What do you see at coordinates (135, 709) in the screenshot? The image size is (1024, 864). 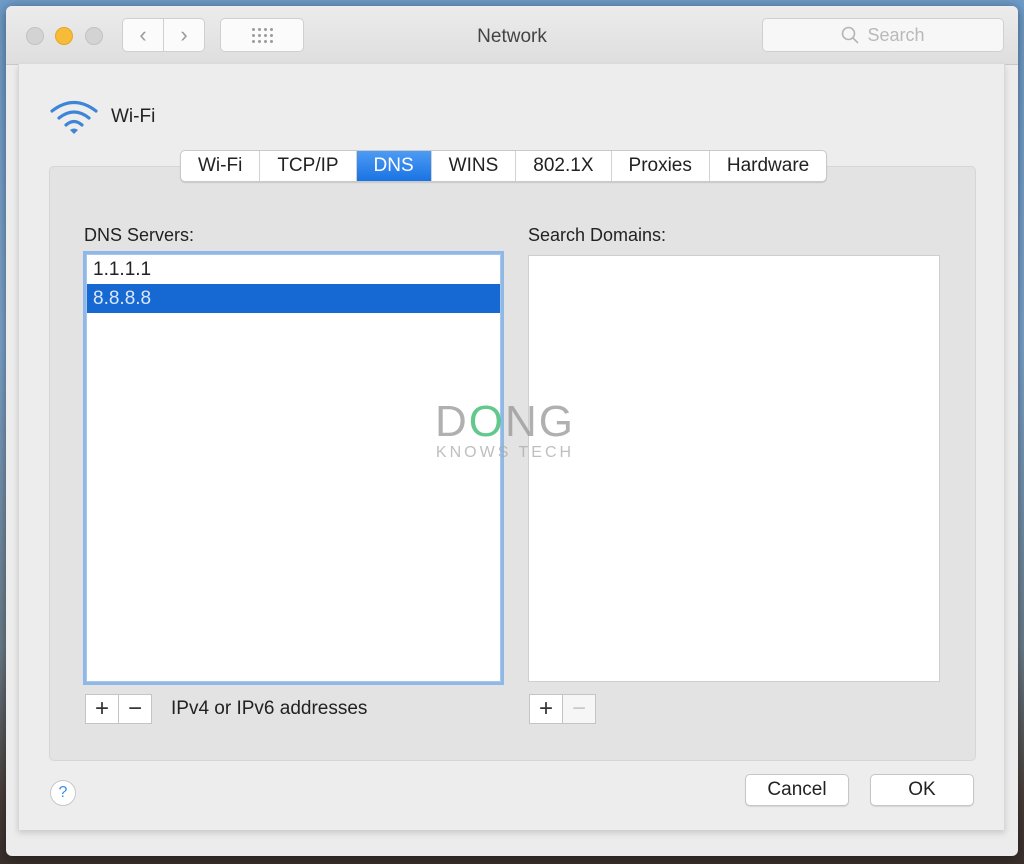 I see `remove-dns-server-button: −` at bounding box center [135, 709].